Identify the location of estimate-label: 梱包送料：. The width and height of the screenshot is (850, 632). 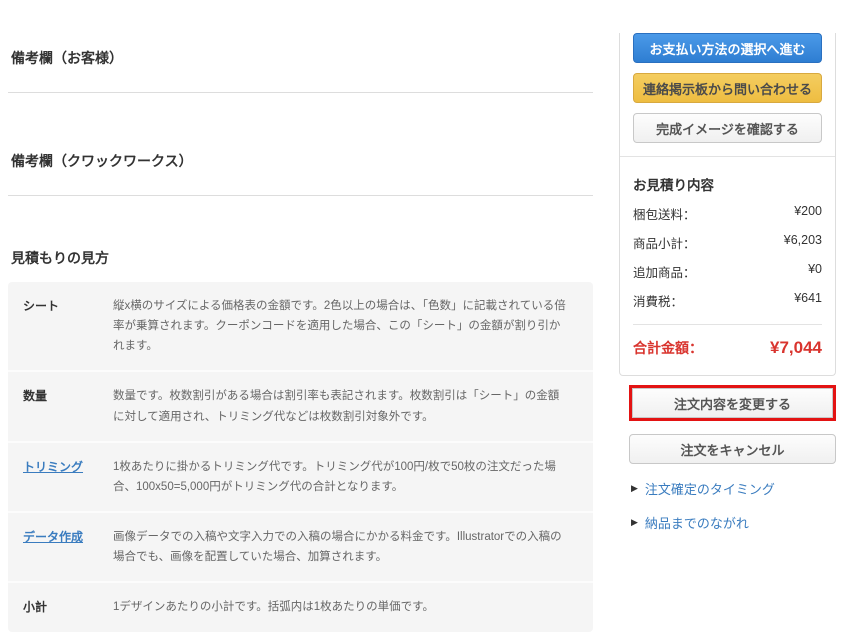
(664, 215).